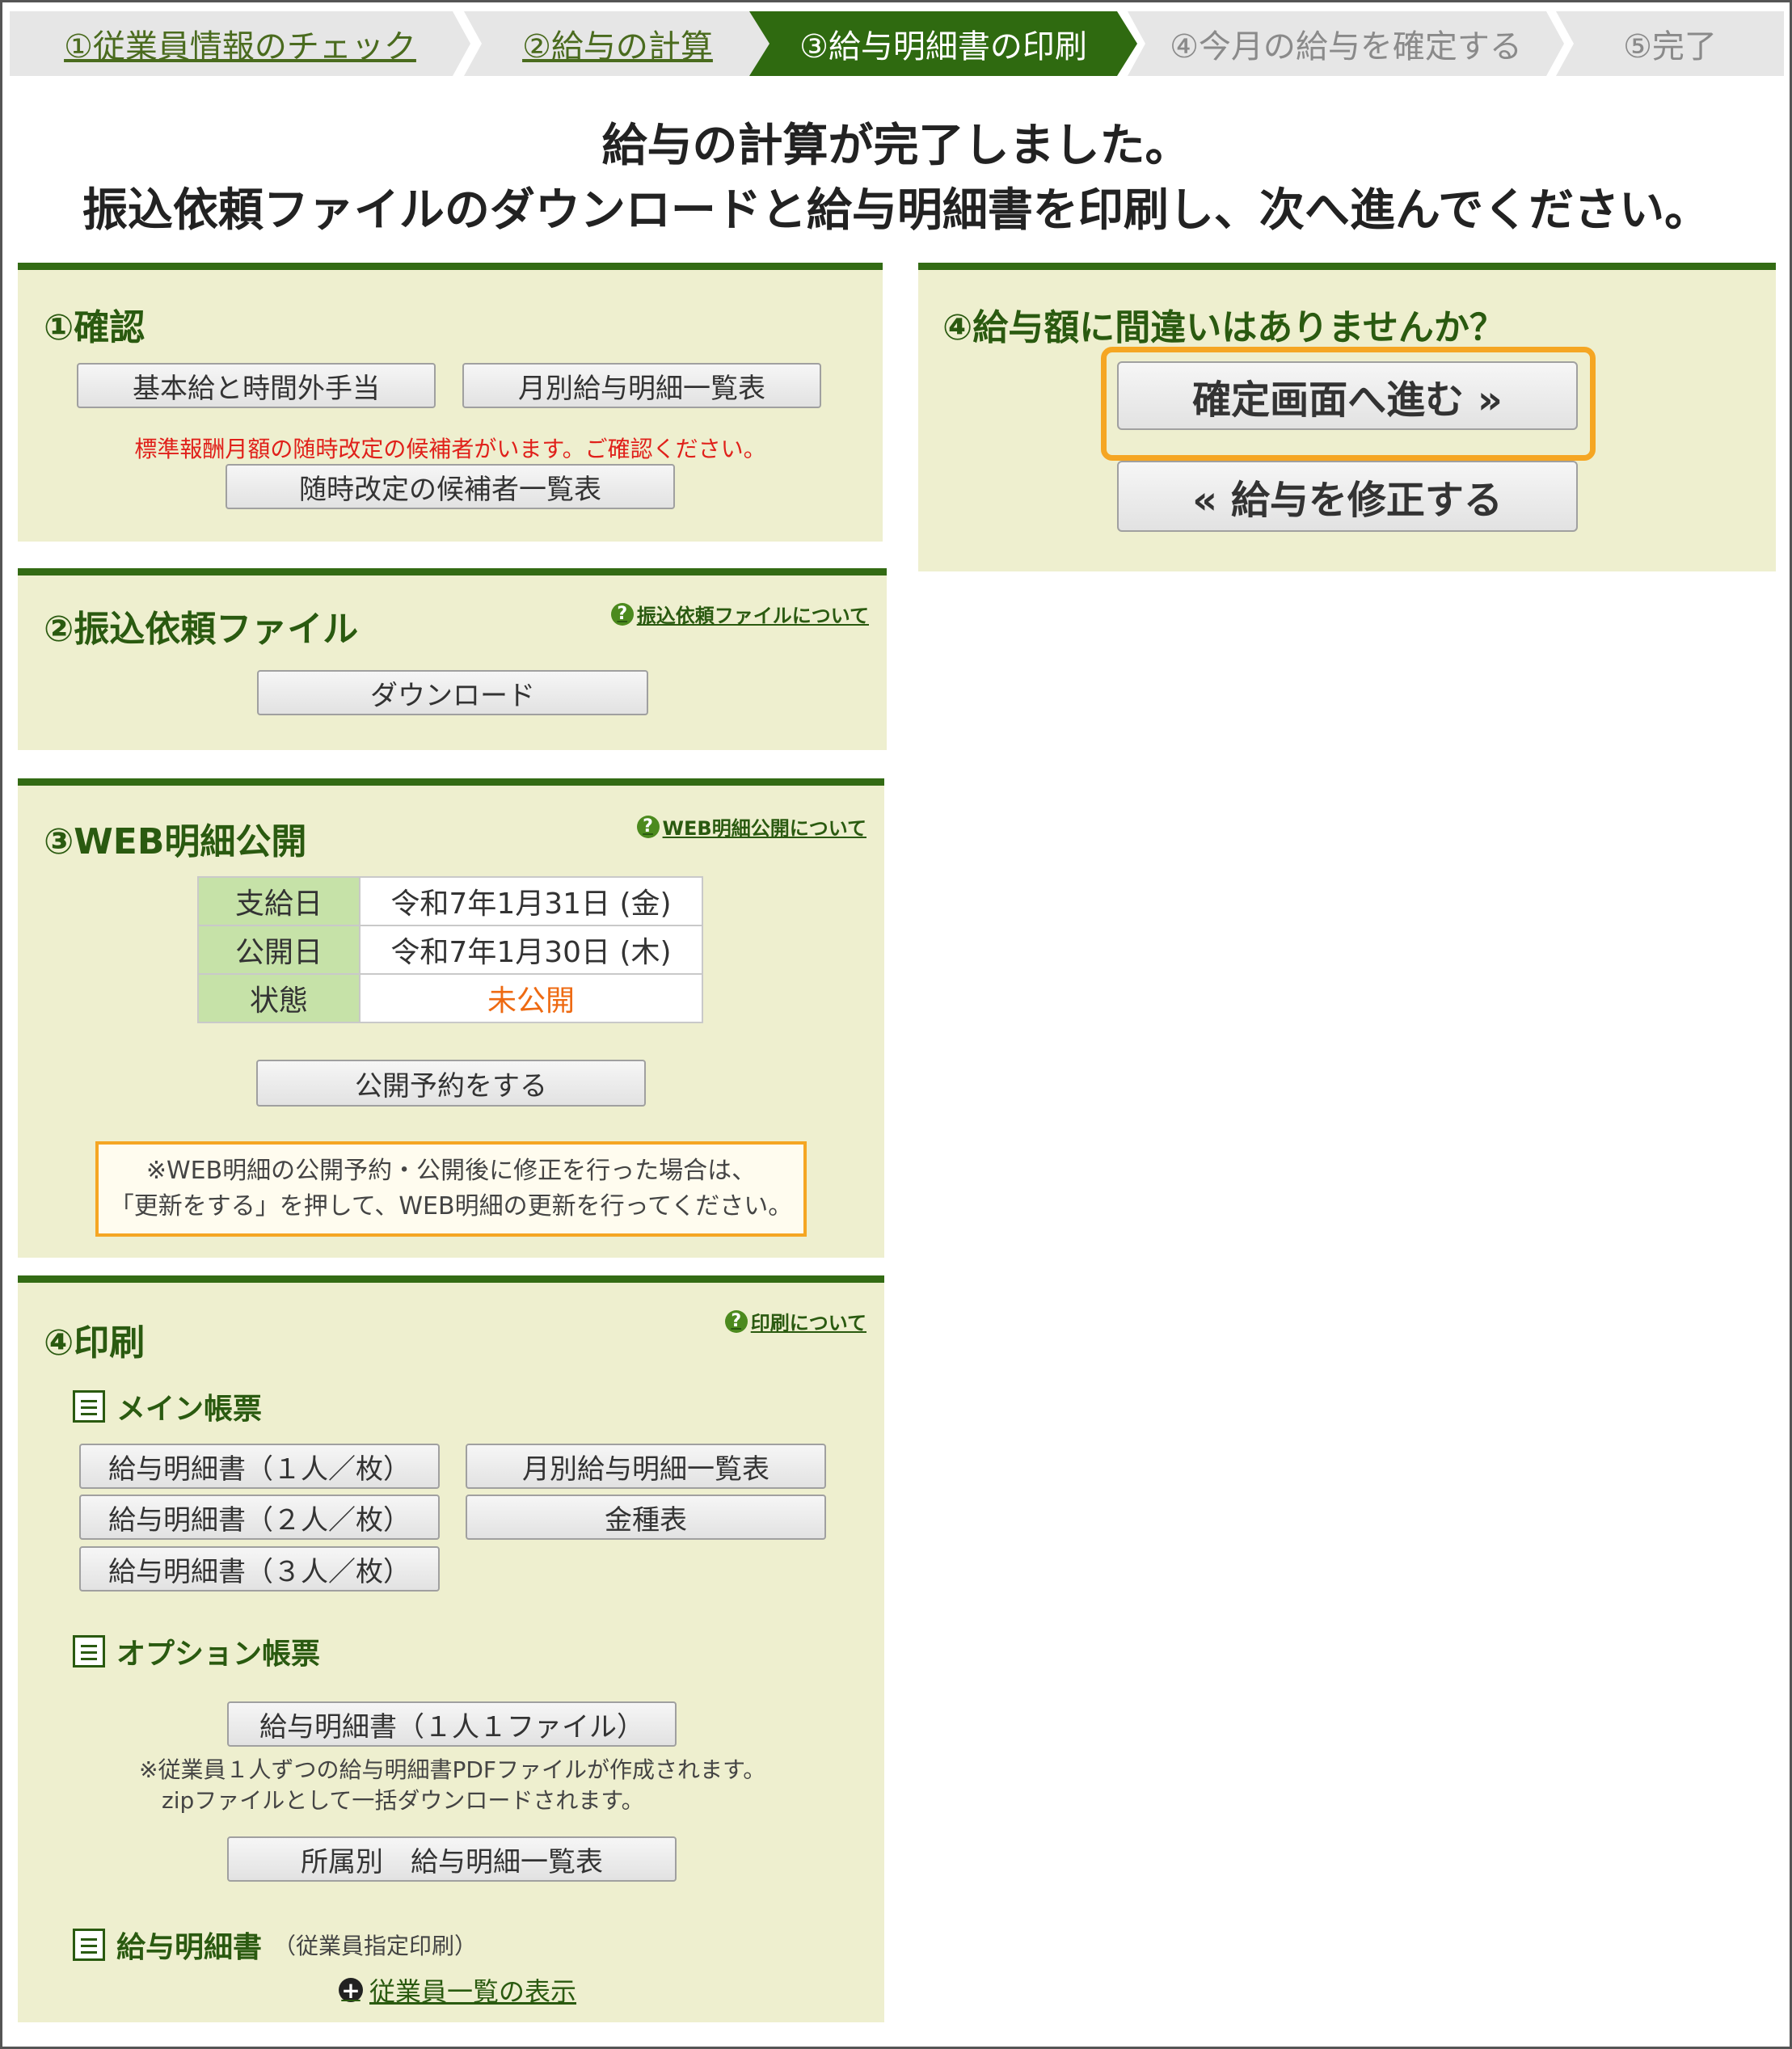 The width and height of the screenshot is (1792, 2049). Describe the element at coordinates (531, 901) in the screenshot. I see `pay-date-value: 令和7年1月31日 (金)` at that location.